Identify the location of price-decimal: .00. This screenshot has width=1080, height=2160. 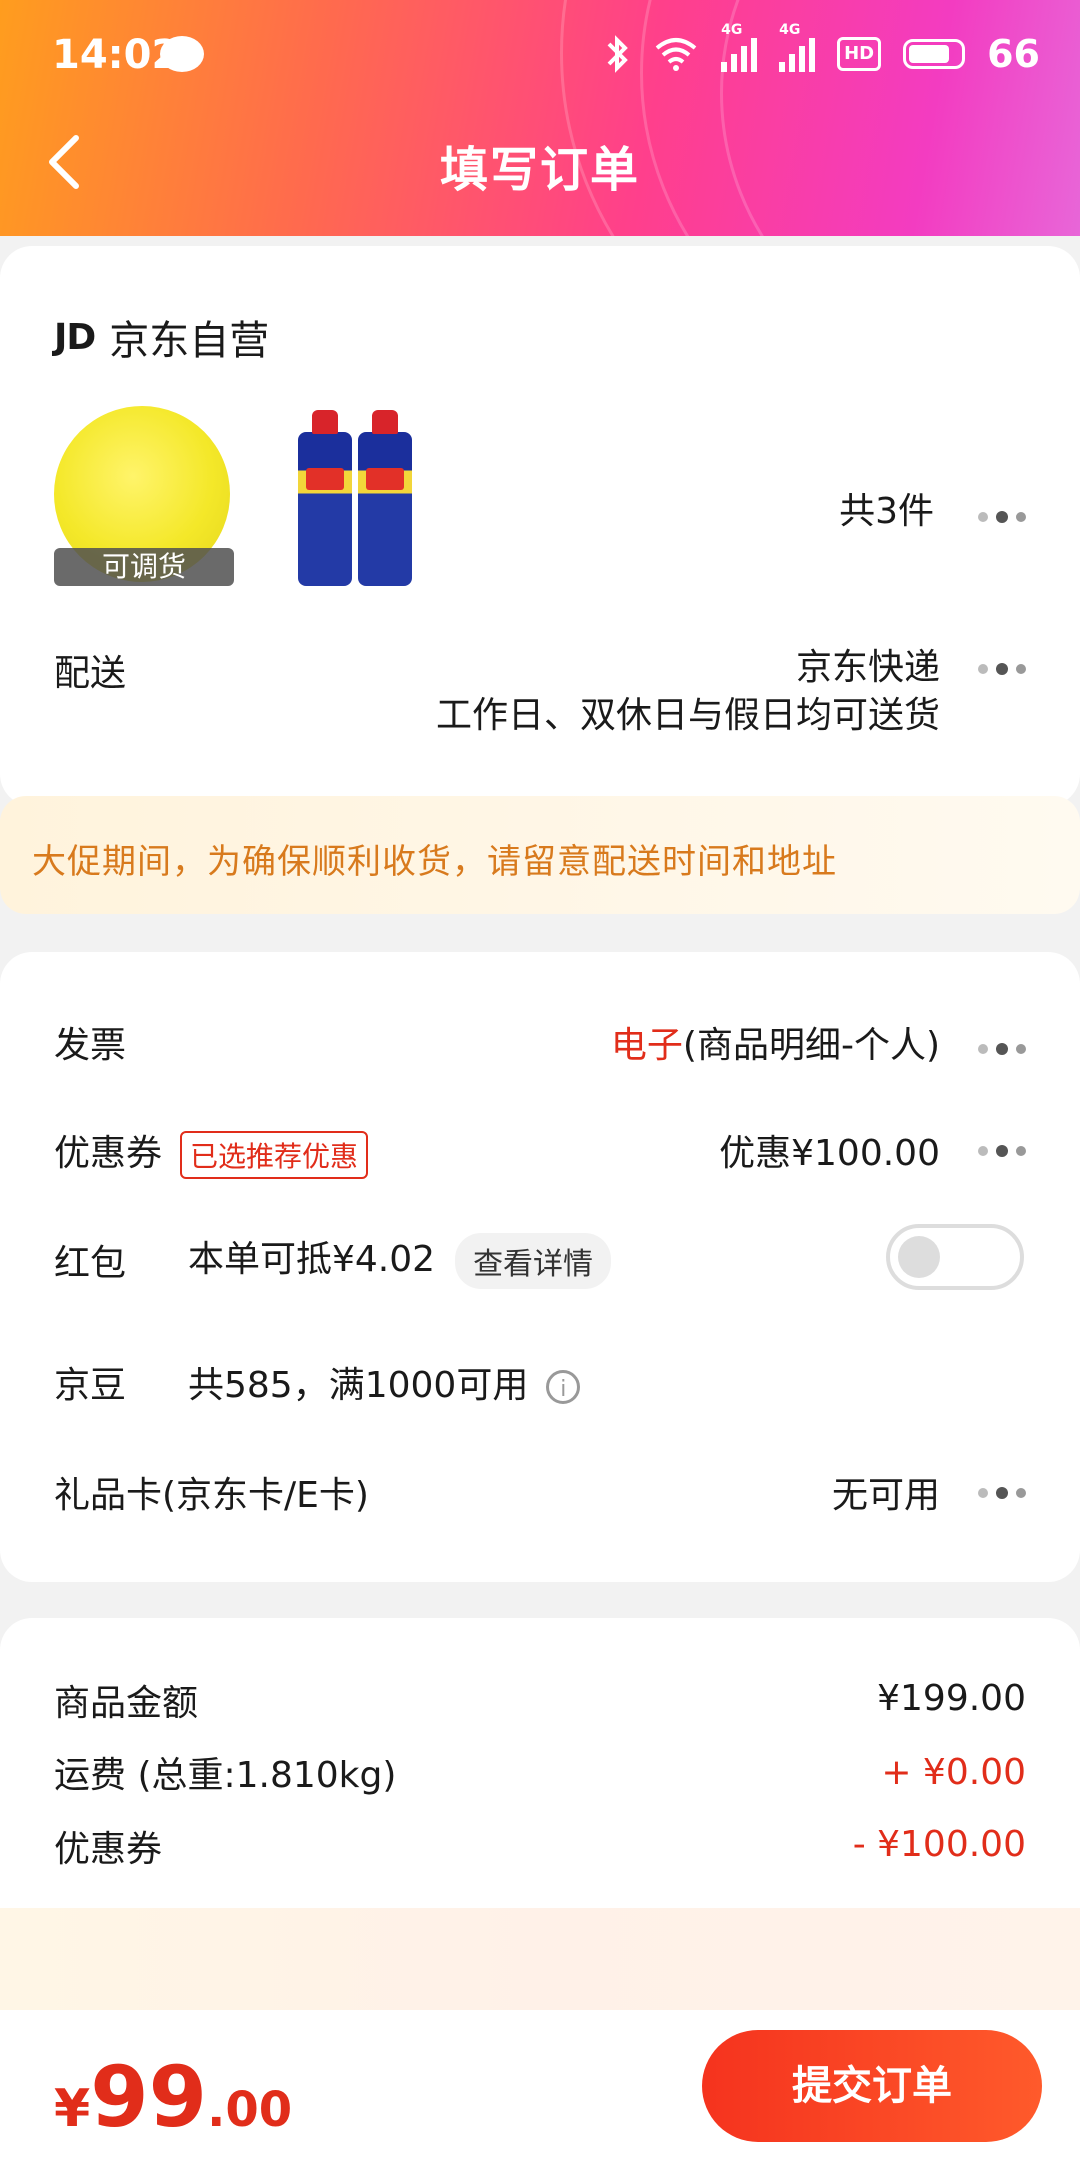
(250, 2110).